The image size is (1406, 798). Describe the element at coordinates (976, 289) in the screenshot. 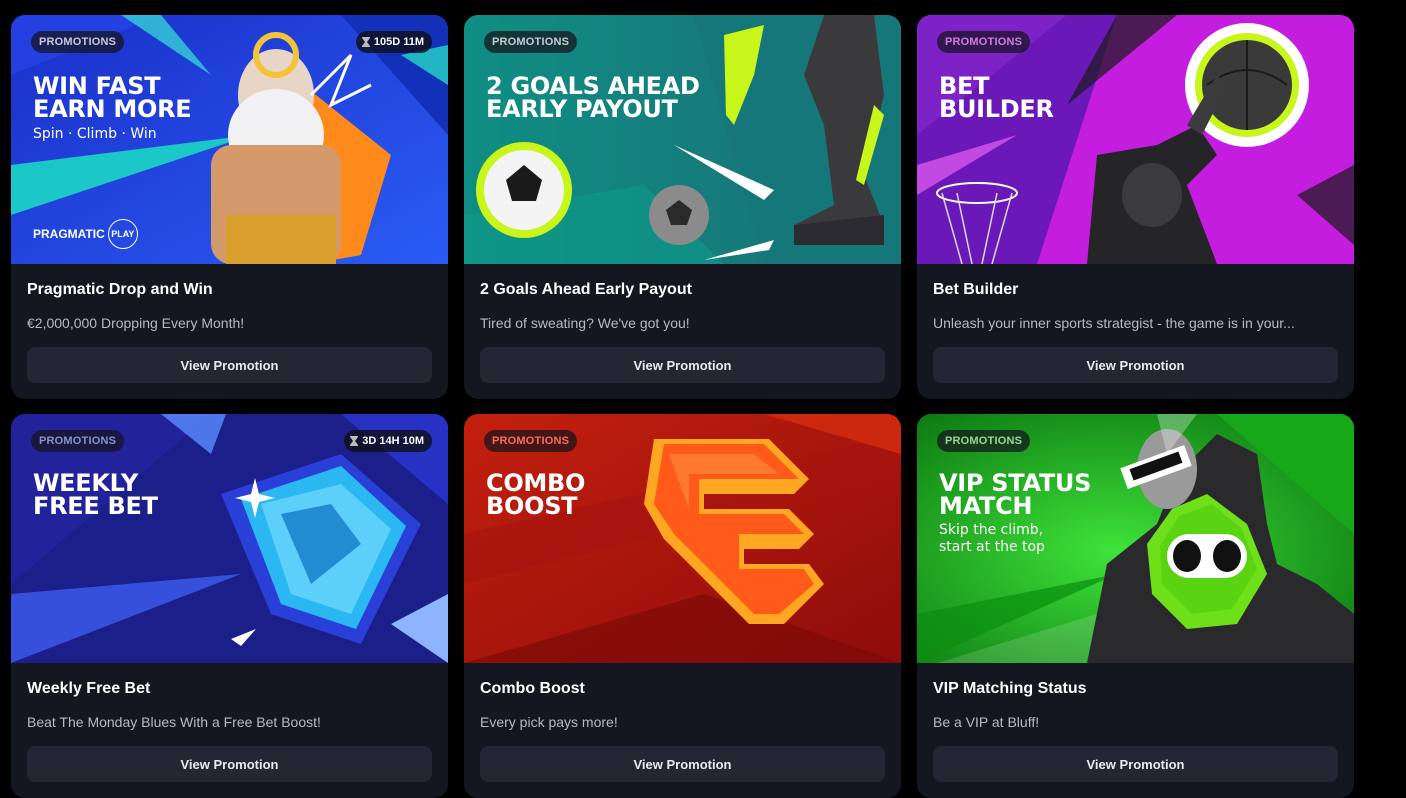

I see `card-title: Bet Builder` at that location.